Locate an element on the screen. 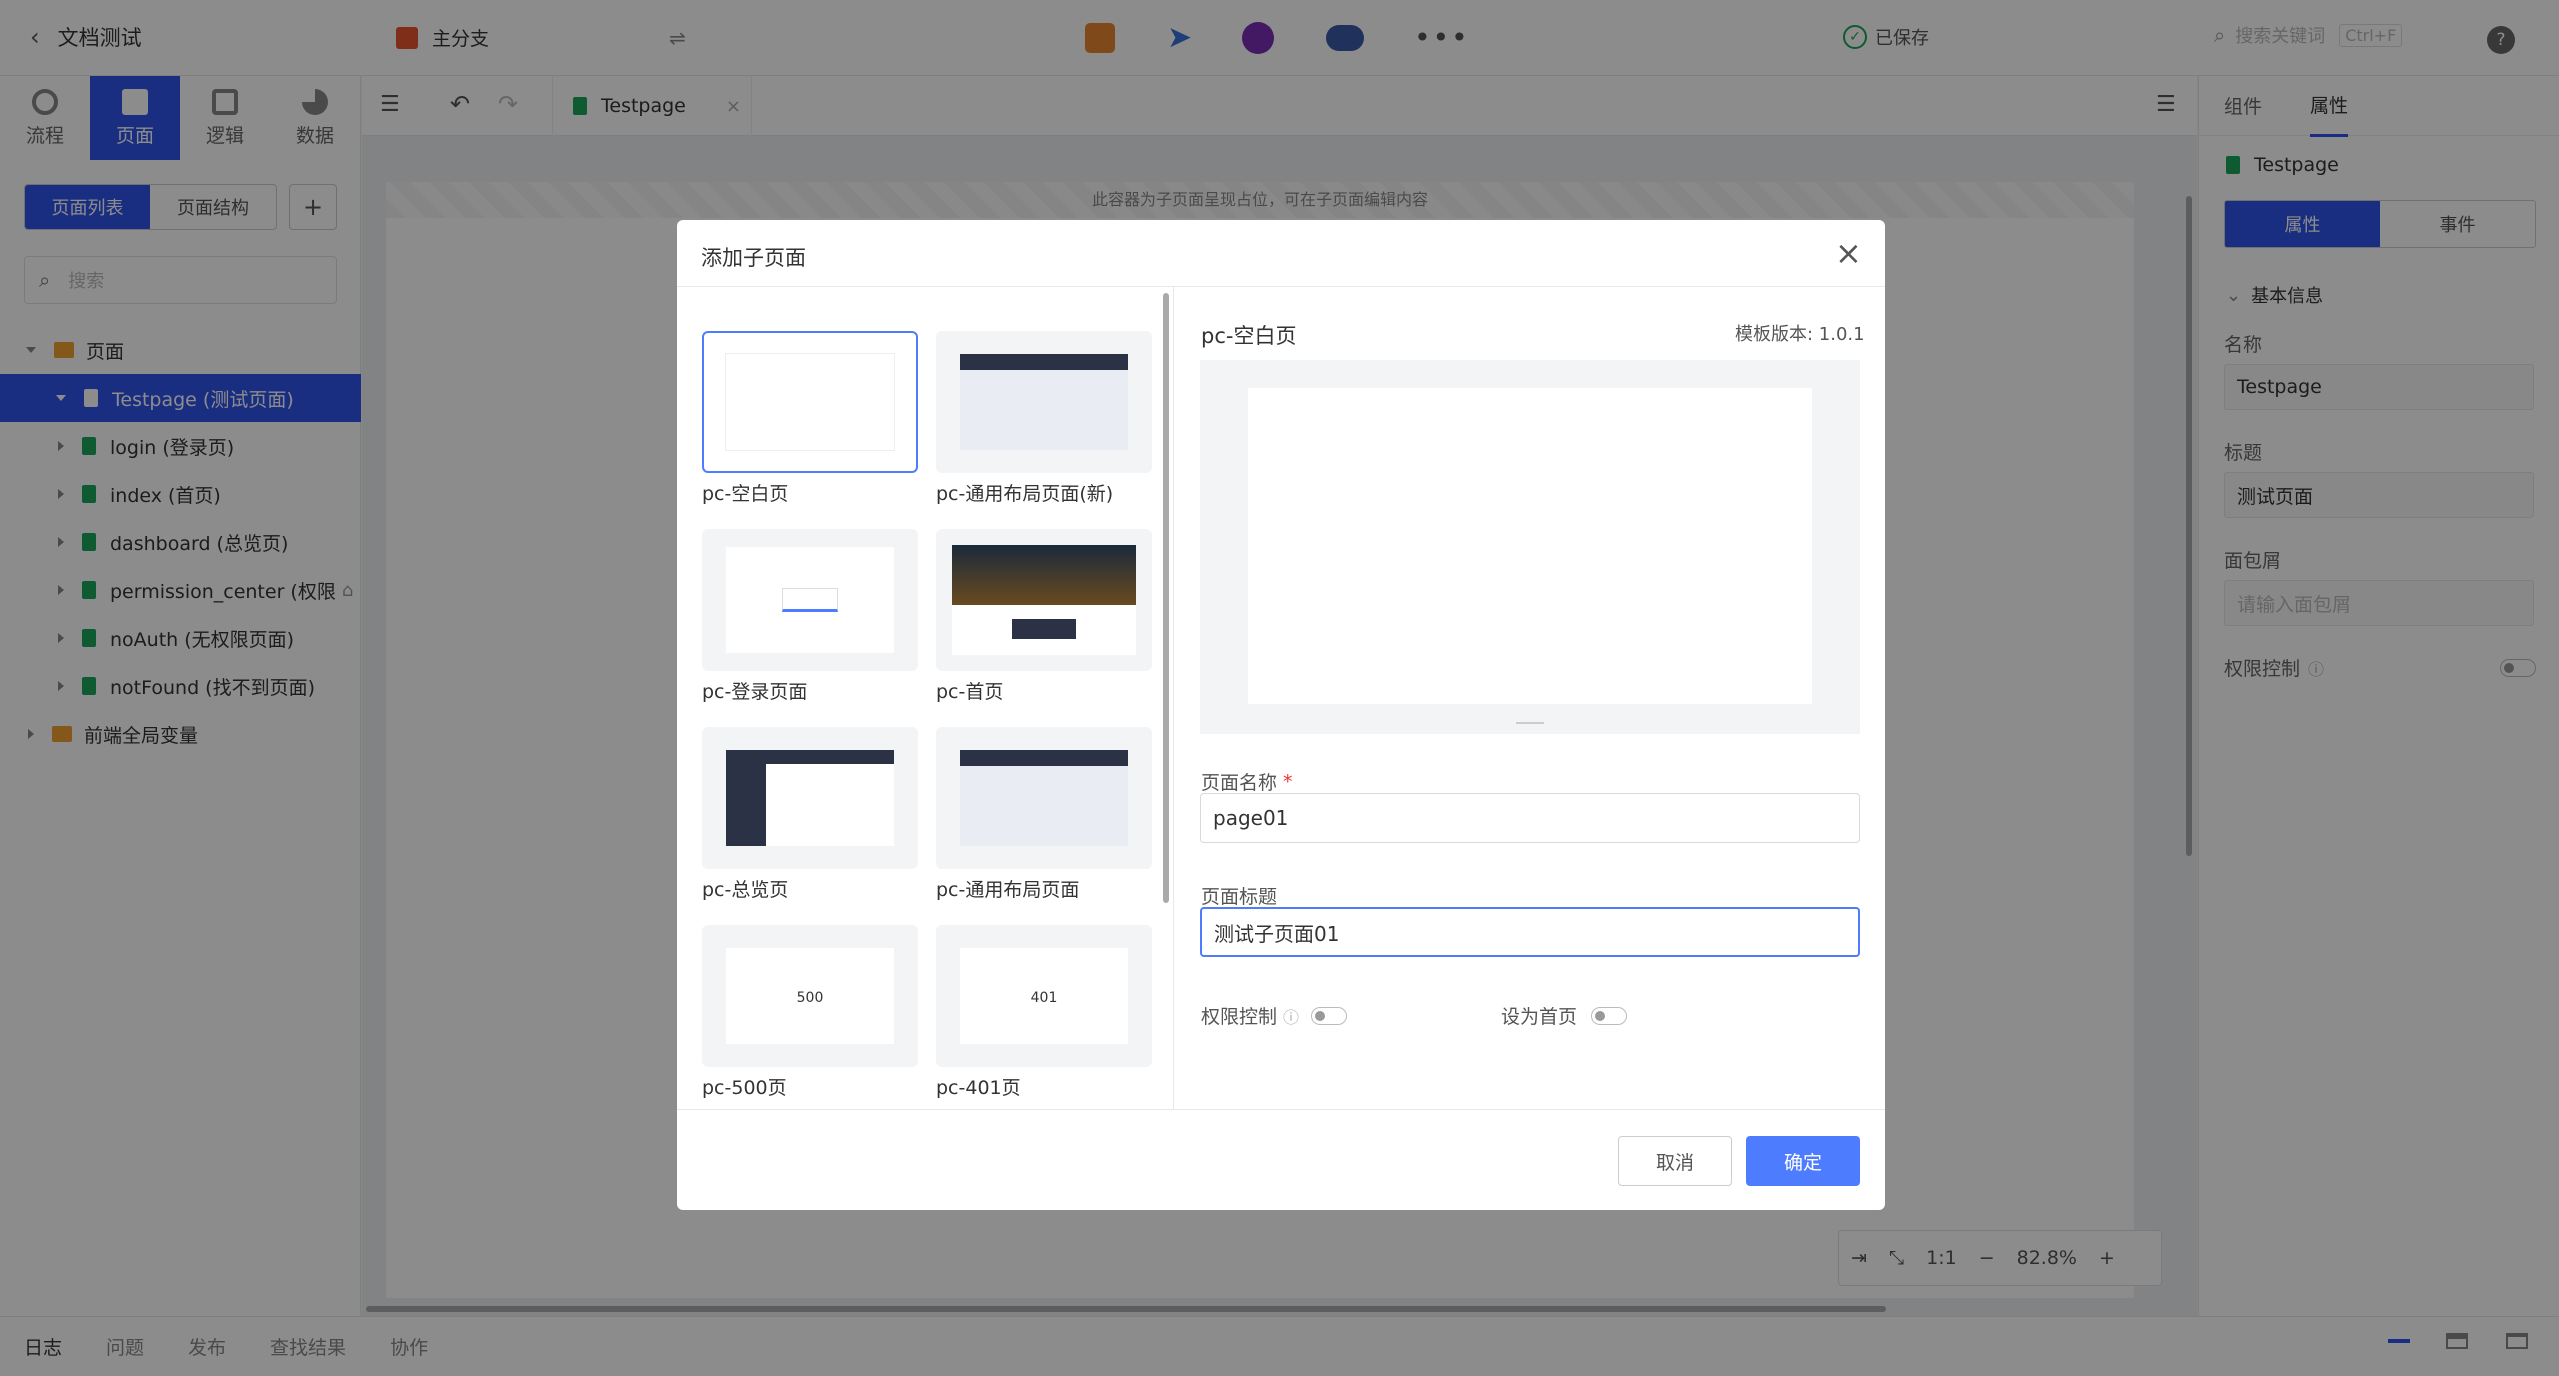 This screenshot has height=1376, width=2559. template-version: 模板版本: 1.0.1 is located at coordinates (1800, 334).